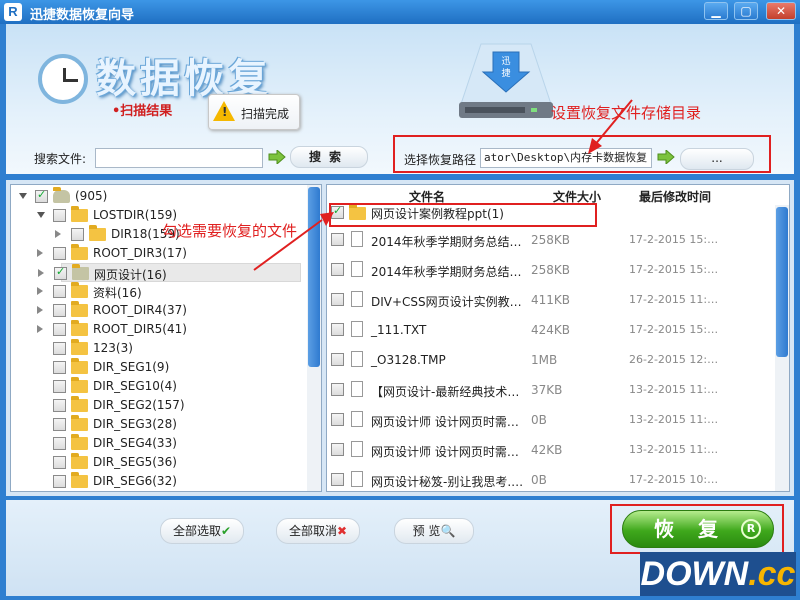  What do you see at coordinates (434, 531) in the screenshot?
I see `preview-button: 预 览🔍` at bounding box center [434, 531].